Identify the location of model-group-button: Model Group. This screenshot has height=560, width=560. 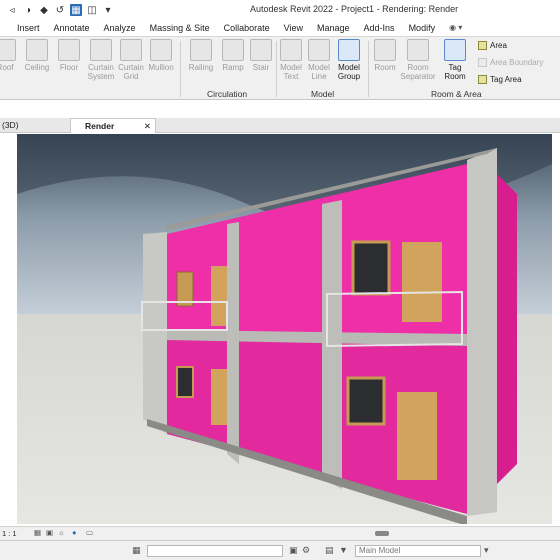
(349, 60).